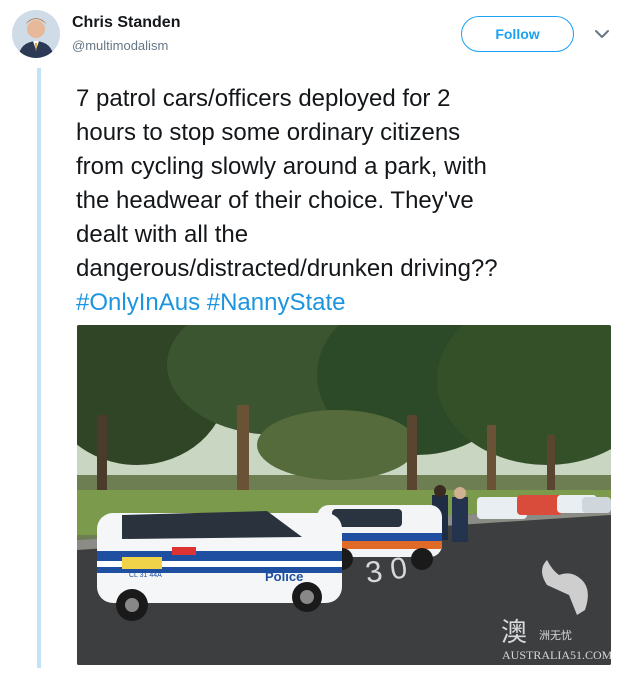  Describe the element at coordinates (39, 368) in the screenshot. I see `thread-line` at that location.